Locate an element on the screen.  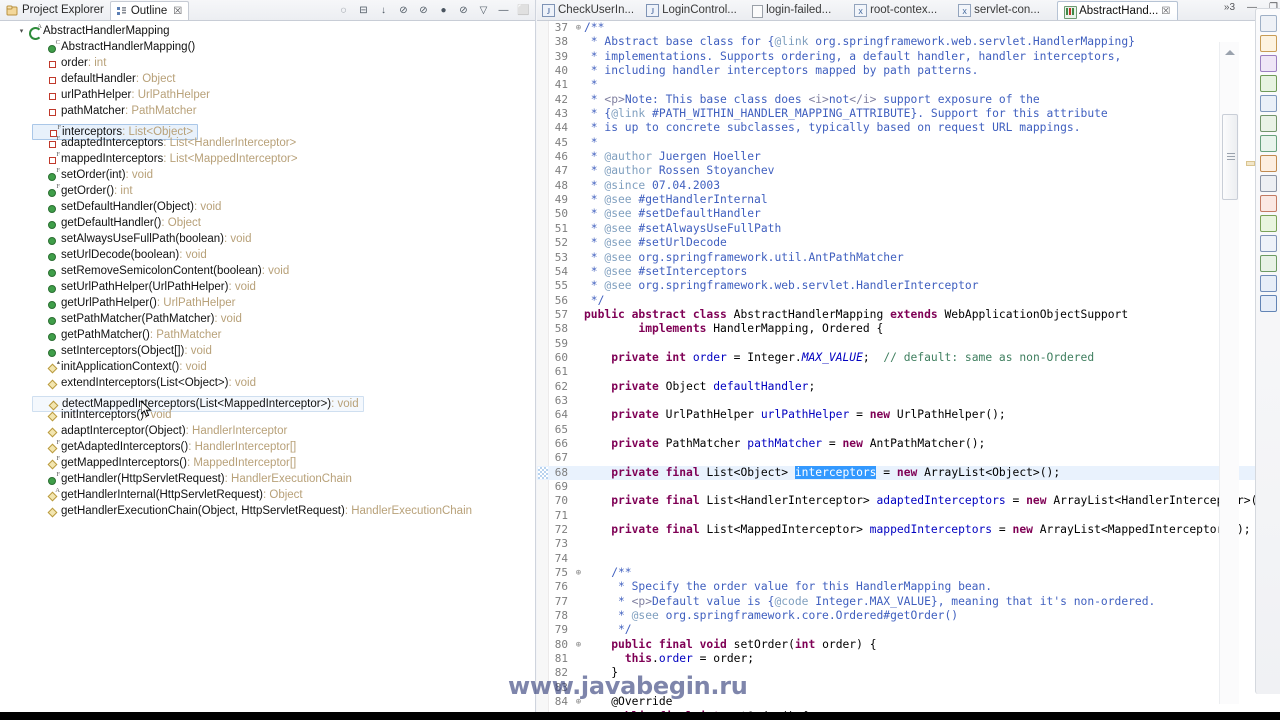
outline-tree-item: getDefaultHandler() : Object is located at coordinates (267, 223).